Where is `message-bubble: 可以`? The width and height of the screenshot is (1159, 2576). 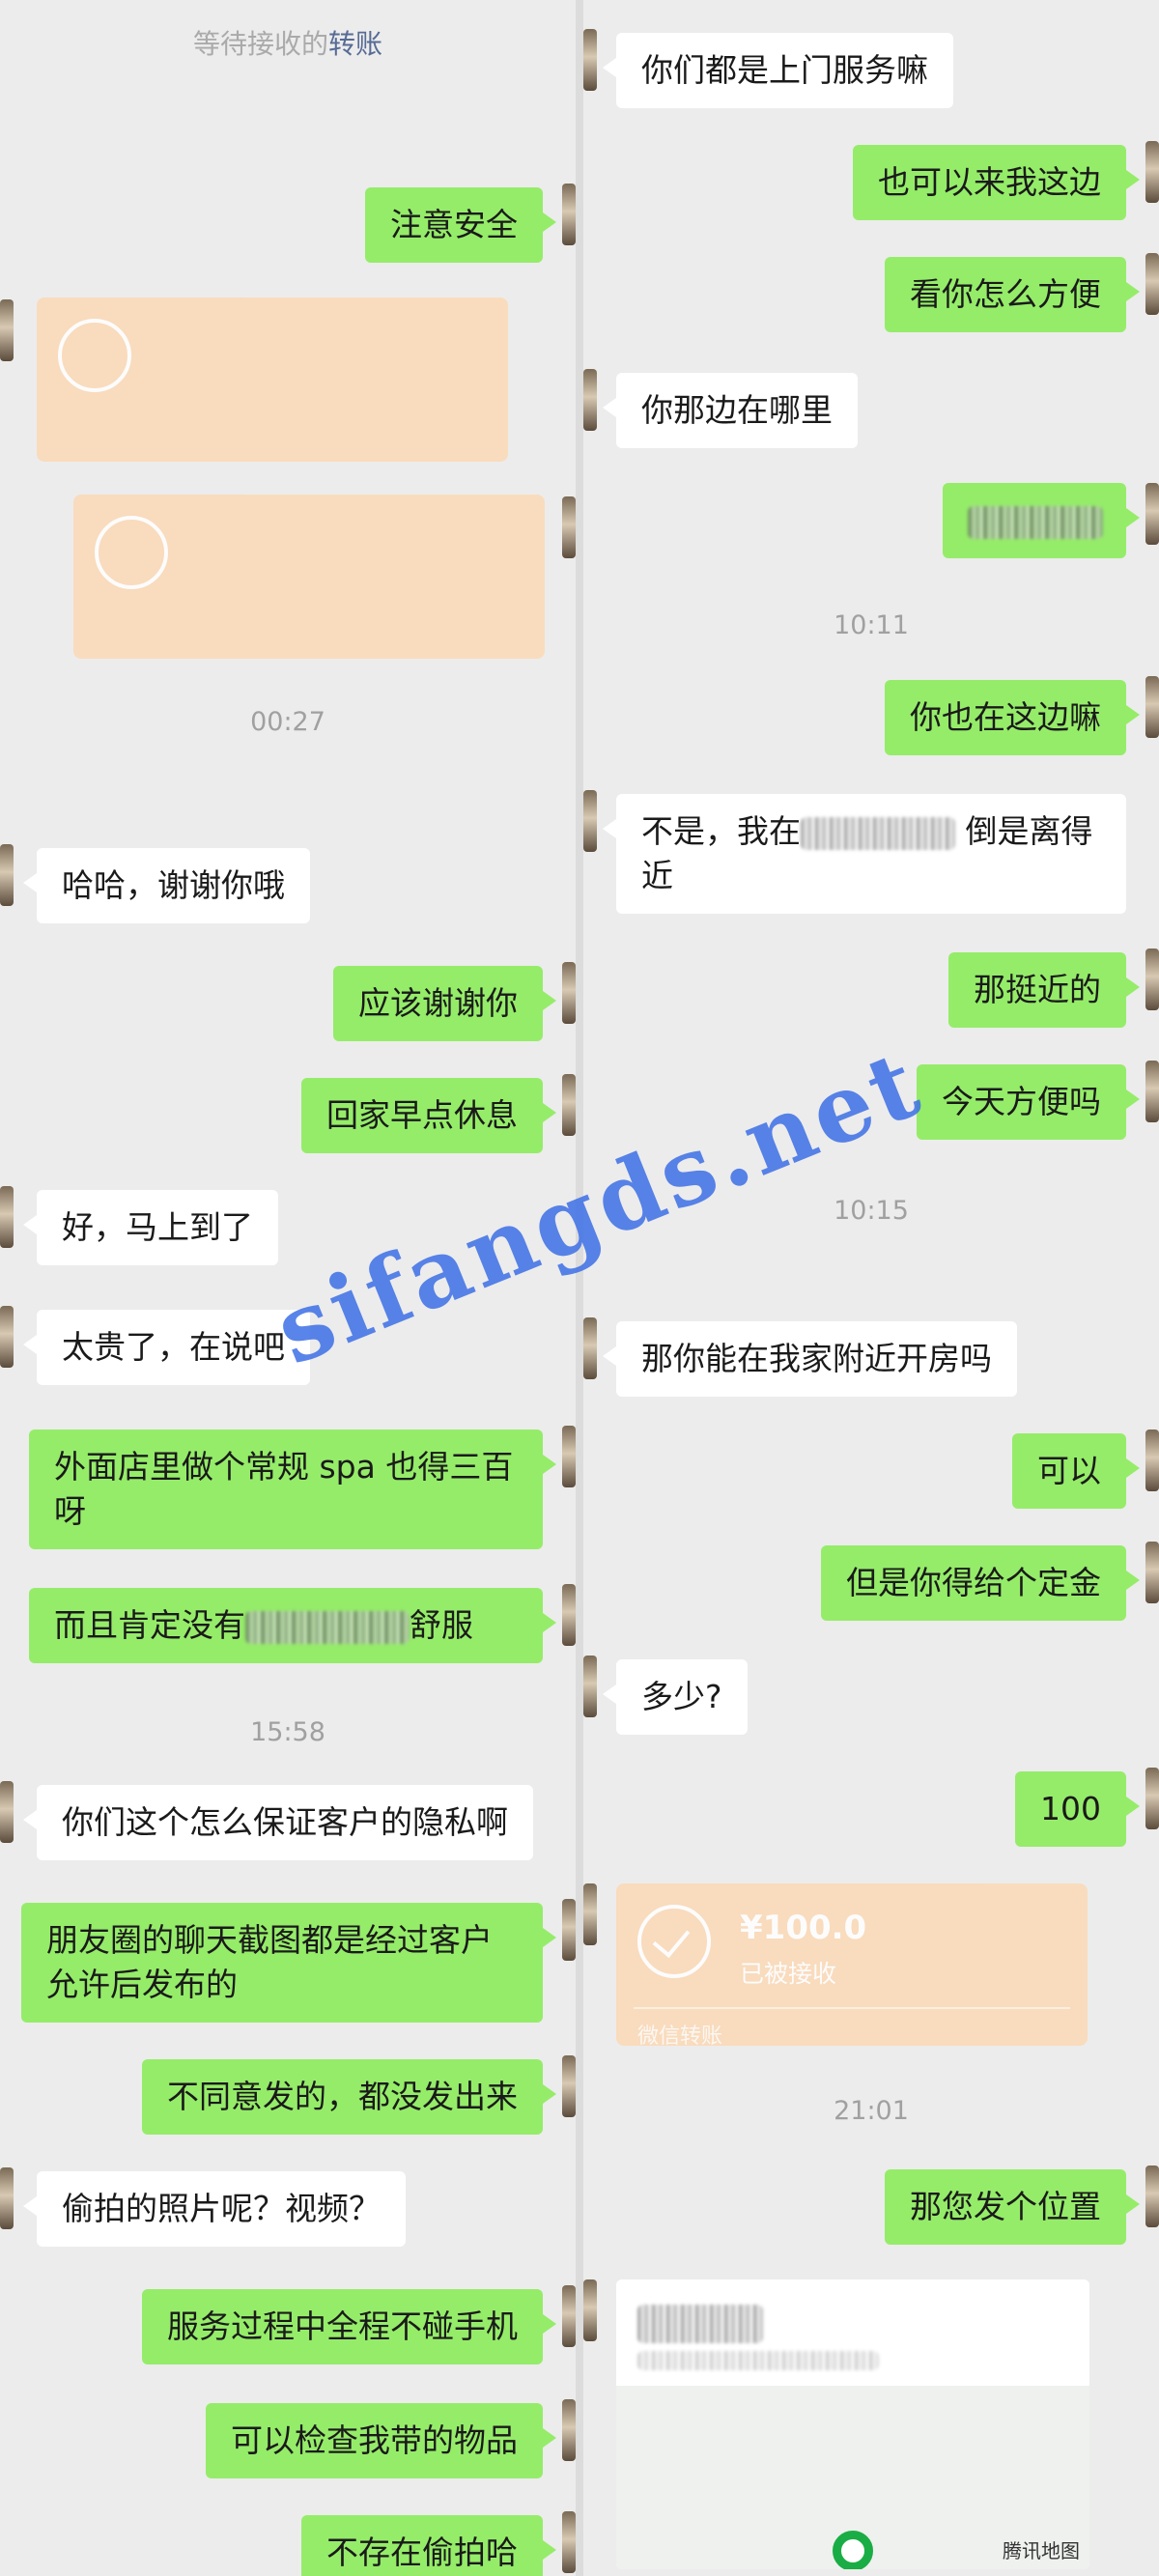
message-bubble: 可以 is located at coordinates (1076, 1471).